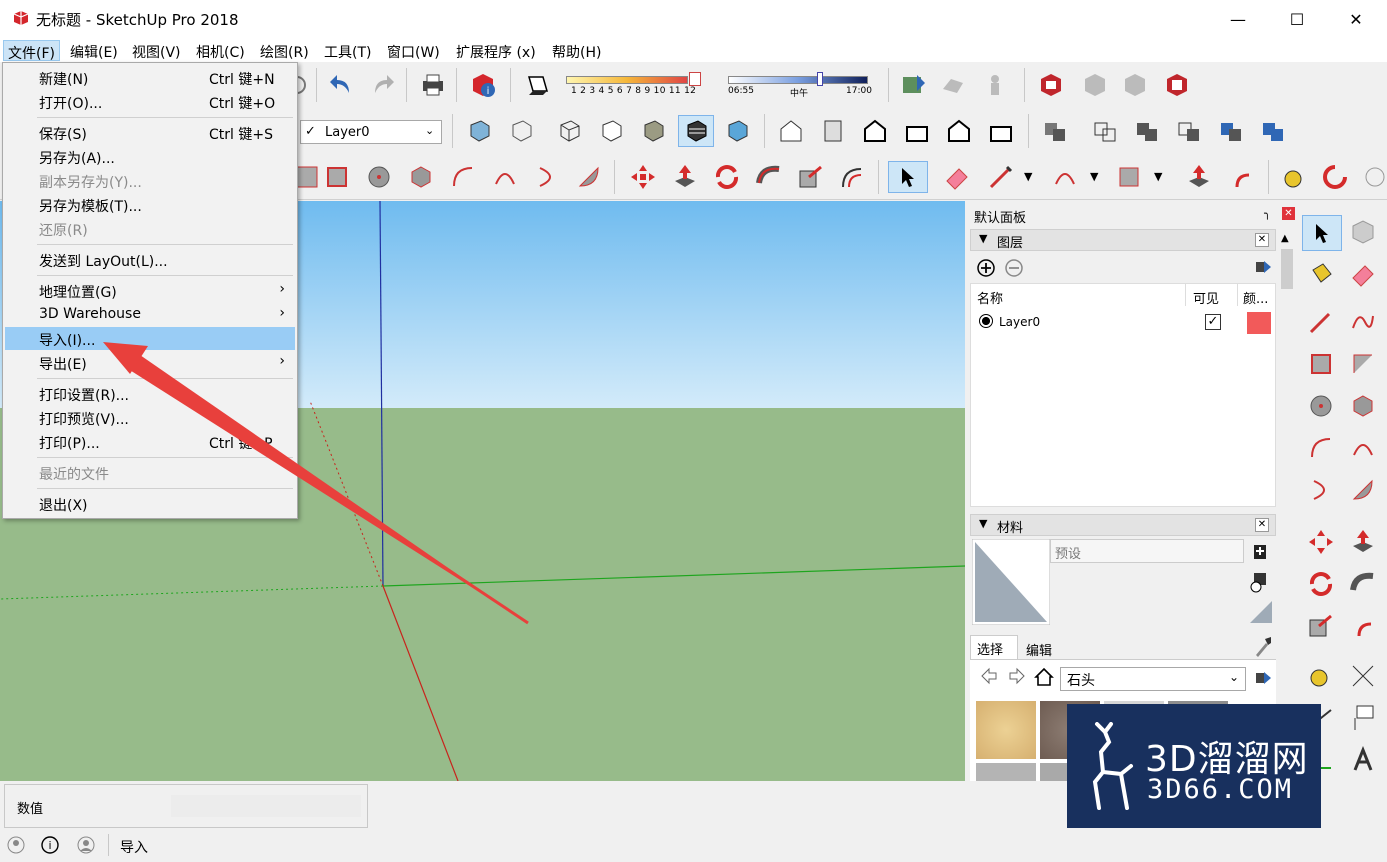 Image resolution: width=1387 pixels, height=862 pixels. Describe the element at coordinates (1263, 267) in the screenshot. I see `layer-details-icon` at that location.